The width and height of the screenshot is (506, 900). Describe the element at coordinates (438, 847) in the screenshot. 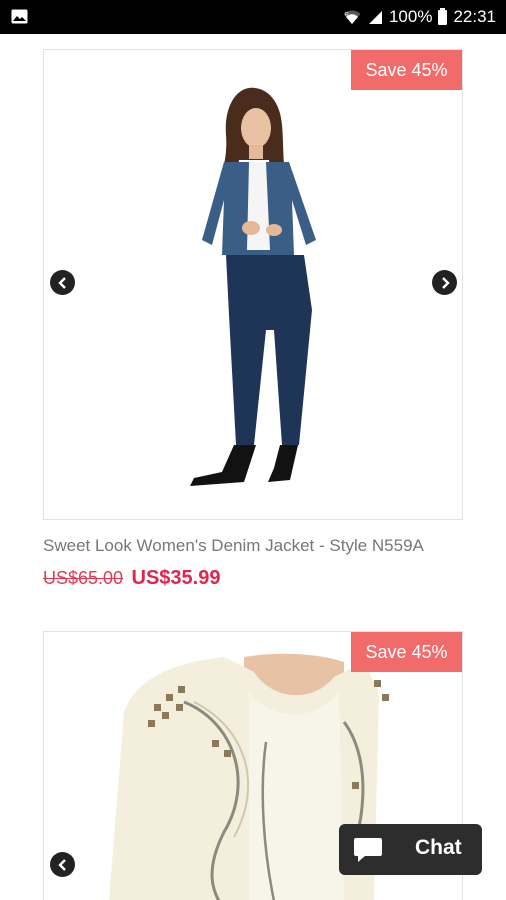

I see `chat-label: Chat` at that location.